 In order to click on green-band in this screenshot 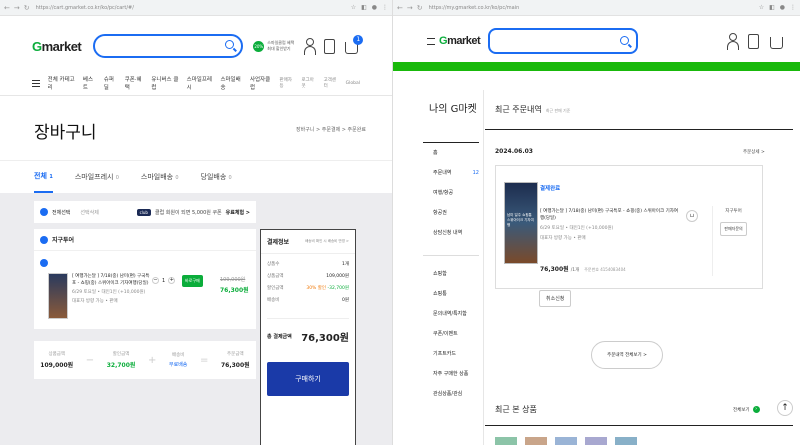, I will do `click(596, 66)`.